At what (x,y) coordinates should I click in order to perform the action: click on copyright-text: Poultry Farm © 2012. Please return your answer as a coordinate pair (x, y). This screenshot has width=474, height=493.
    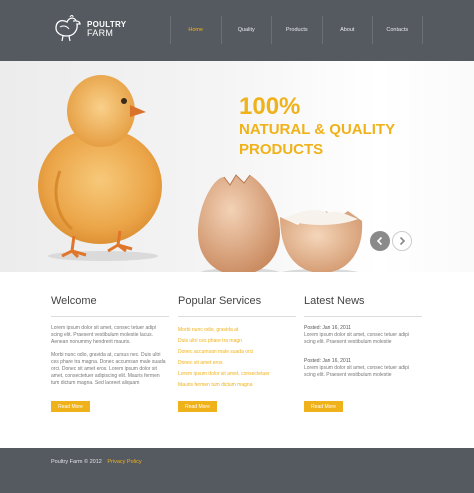
    Looking at the image, I should click on (76, 462).